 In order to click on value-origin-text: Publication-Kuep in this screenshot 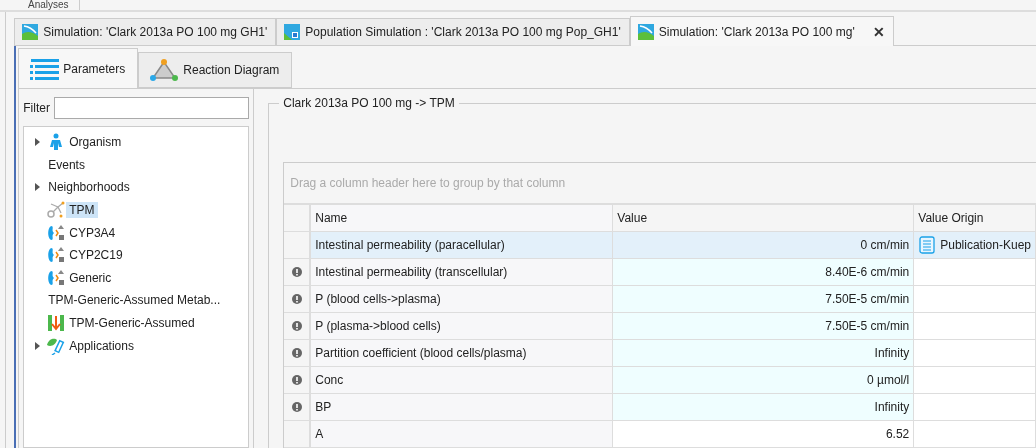, I will do `click(985, 245)`.